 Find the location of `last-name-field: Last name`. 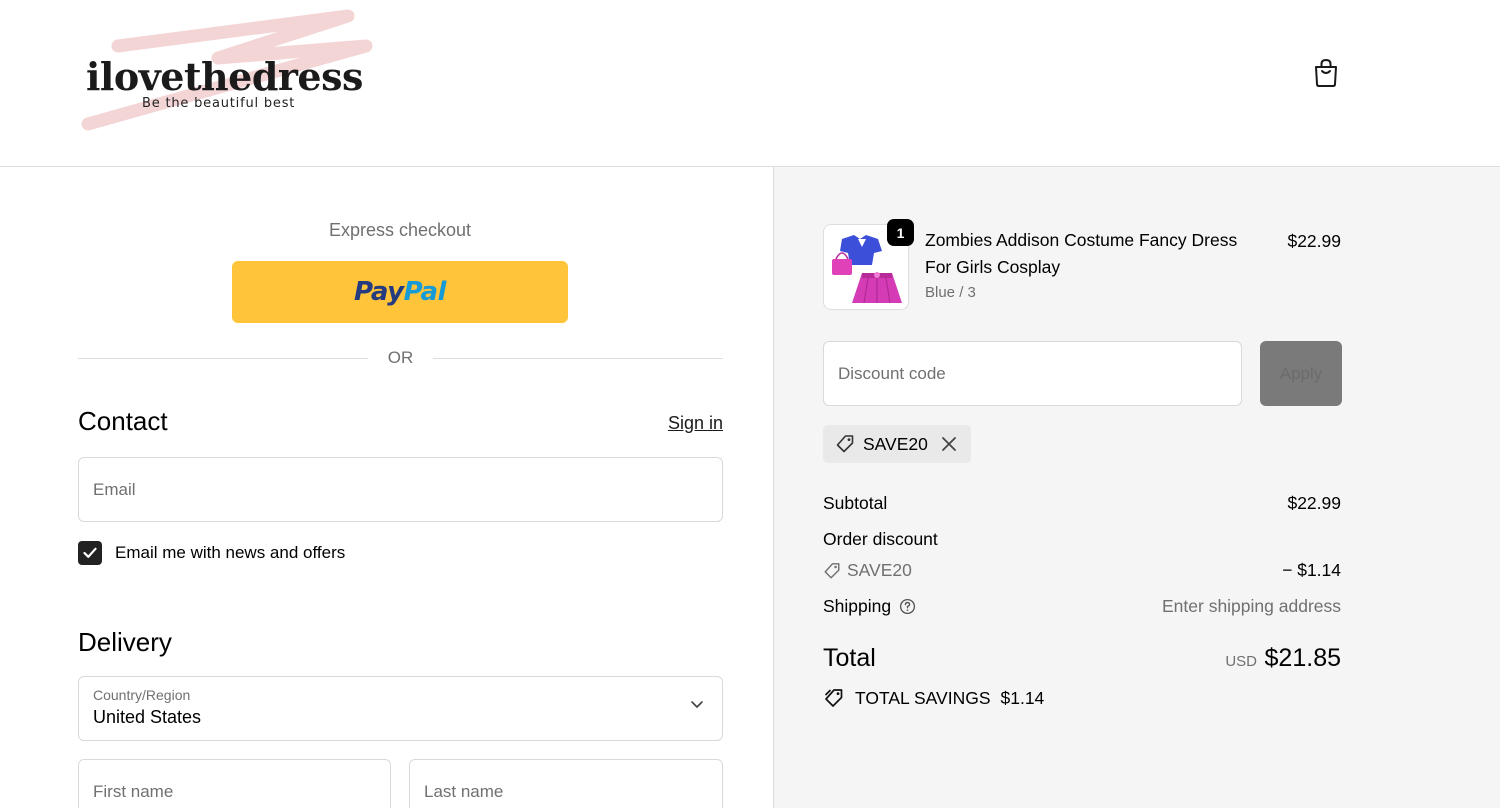

last-name-field: Last name is located at coordinates (566, 783).